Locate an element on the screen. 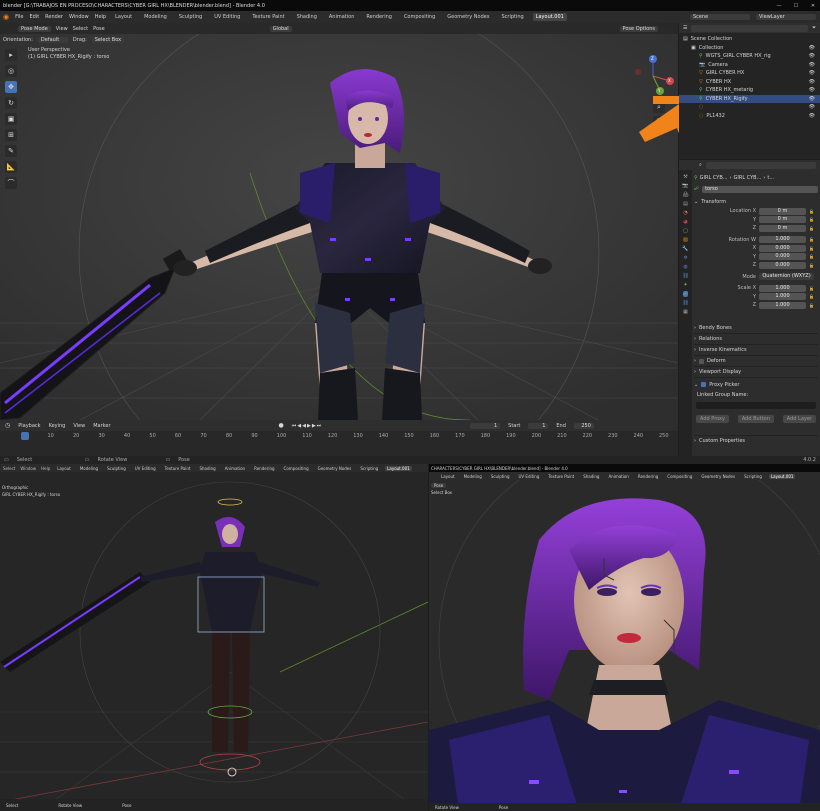  outliner-search-field is located at coordinates (749, 28).